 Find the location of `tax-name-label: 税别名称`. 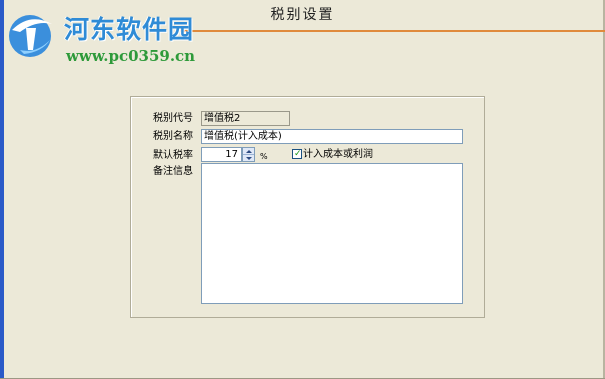

tax-name-label: 税别名称 is located at coordinates (173, 136).